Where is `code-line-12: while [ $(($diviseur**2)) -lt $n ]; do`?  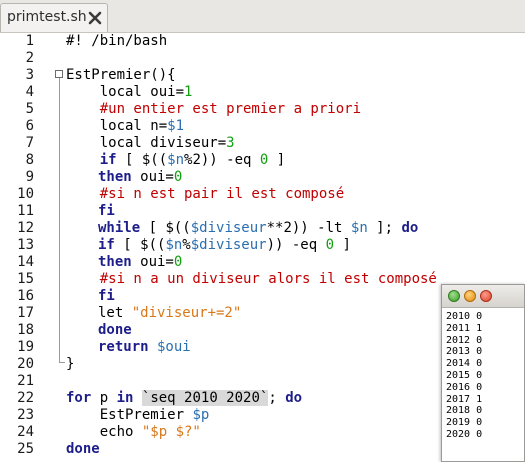 code-line-12: while [ $(($diviseur**2)) -lt $n ]; do is located at coordinates (258, 228).